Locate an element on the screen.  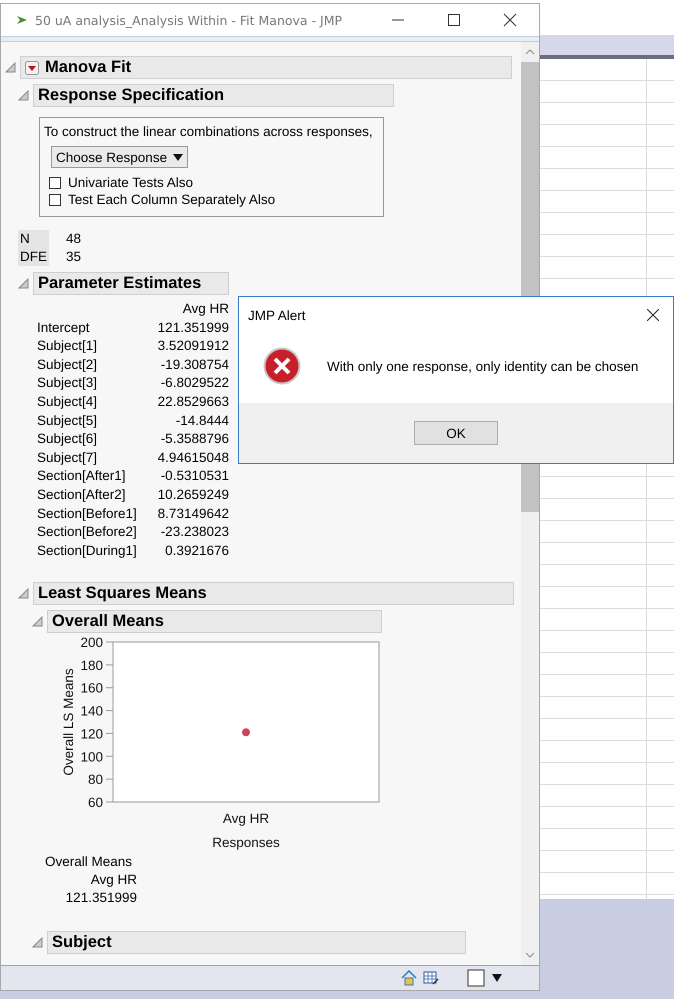
scroll-up-icon is located at coordinates (530, 52).